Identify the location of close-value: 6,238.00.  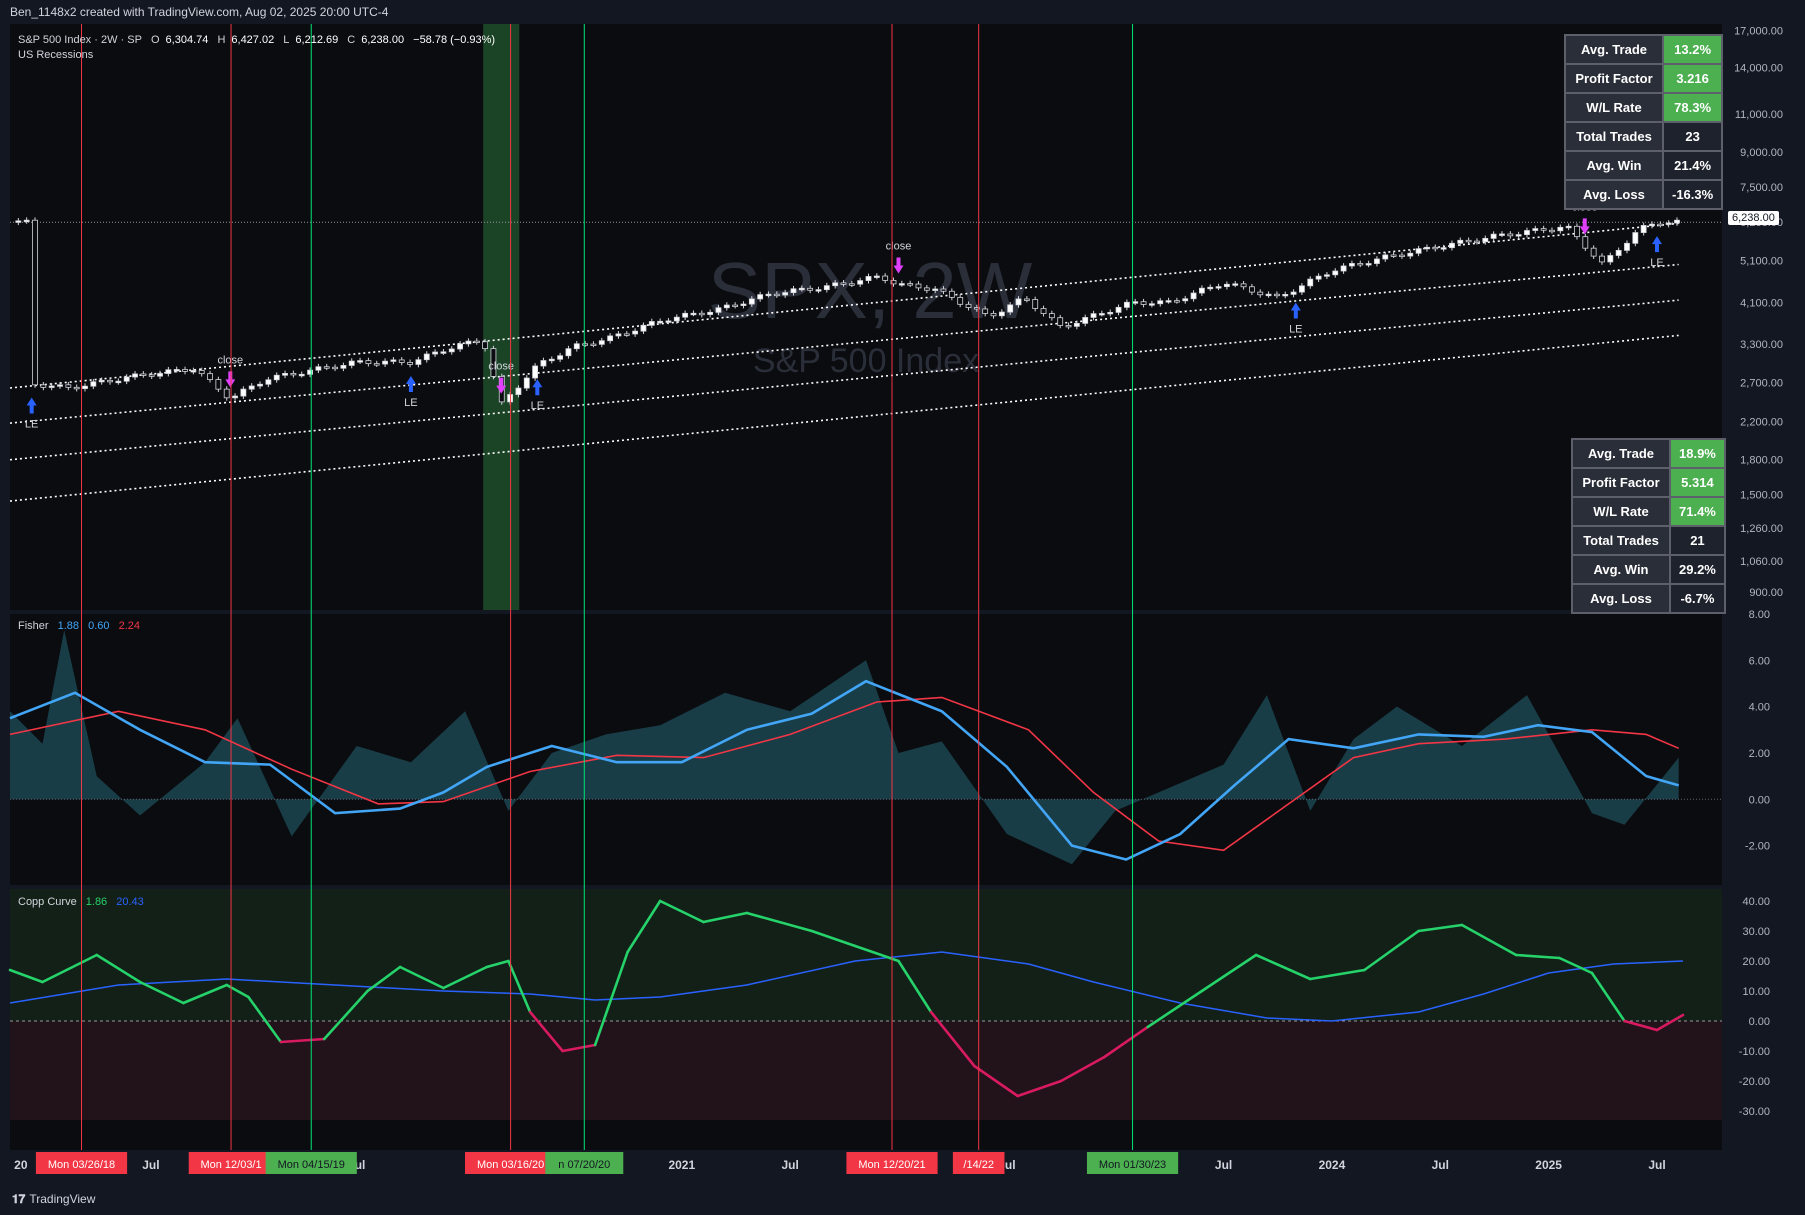
(383, 40).